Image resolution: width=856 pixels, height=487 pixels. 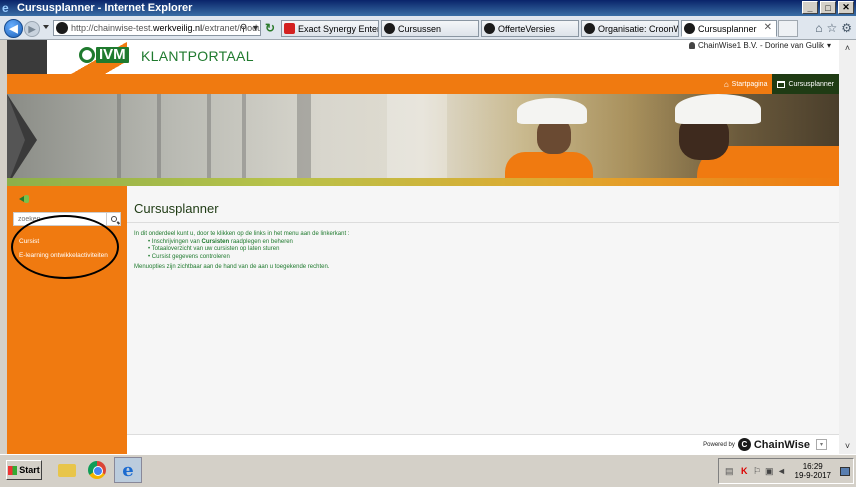 What do you see at coordinates (423, 182) in the screenshot?
I see `banner-bottom-band` at bounding box center [423, 182].